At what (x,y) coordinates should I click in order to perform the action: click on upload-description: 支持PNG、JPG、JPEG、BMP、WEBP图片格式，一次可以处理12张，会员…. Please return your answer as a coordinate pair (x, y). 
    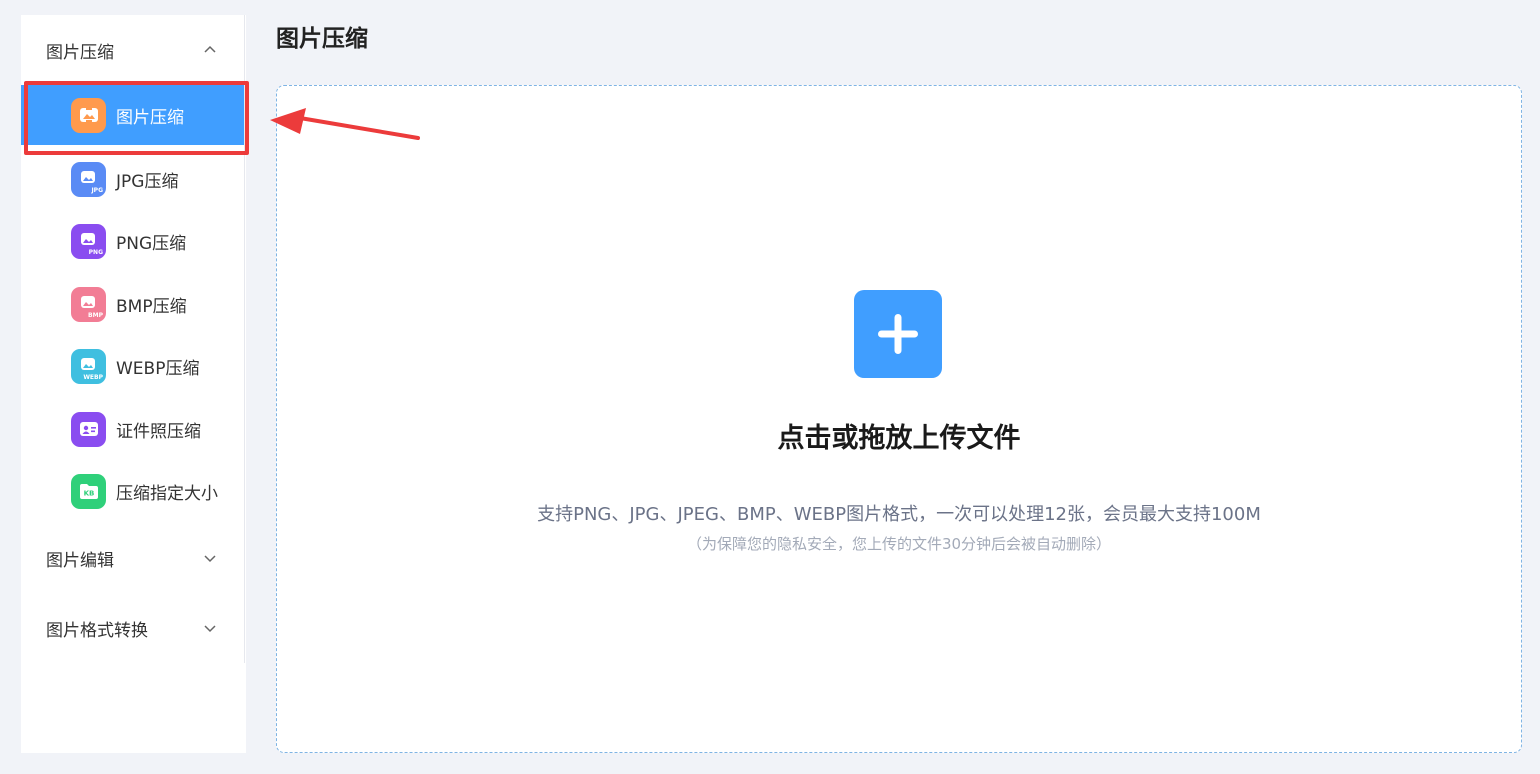
    Looking at the image, I should click on (899, 514).